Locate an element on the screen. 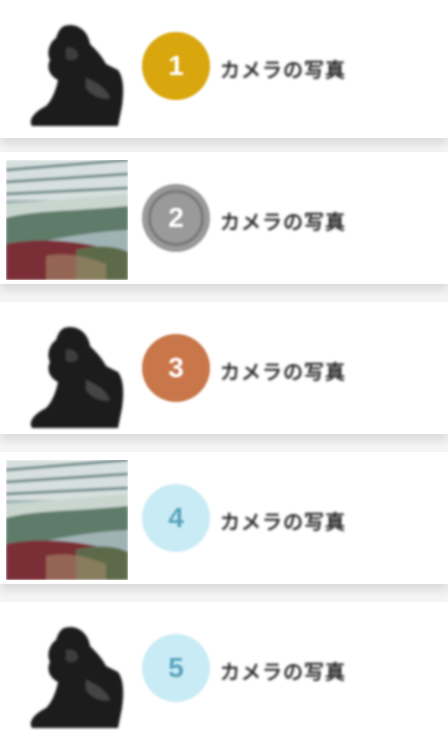 The image size is (448, 735). rank-badge: 1 is located at coordinates (176, 66).